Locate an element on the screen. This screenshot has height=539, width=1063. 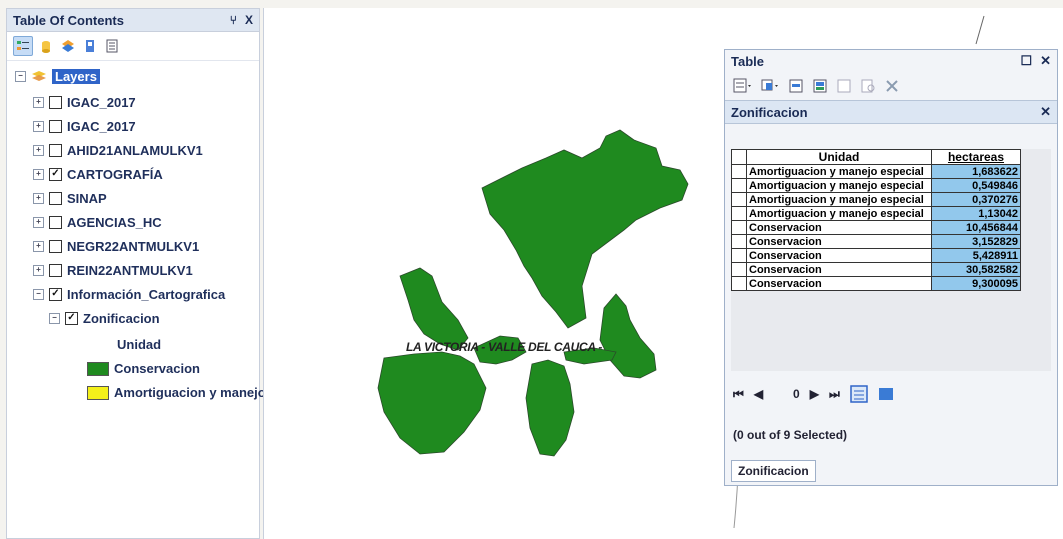
tree-row-layers: − Layers is located at coordinates (57, 76).